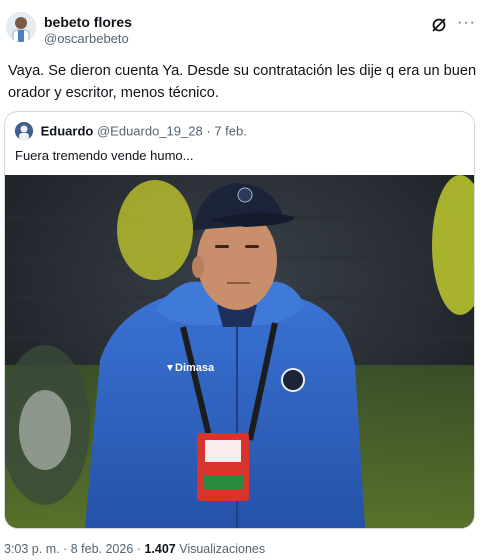 The width and height of the screenshot is (490, 560). Describe the element at coordinates (439, 25) in the screenshot. I see `grok-icon` at that location.